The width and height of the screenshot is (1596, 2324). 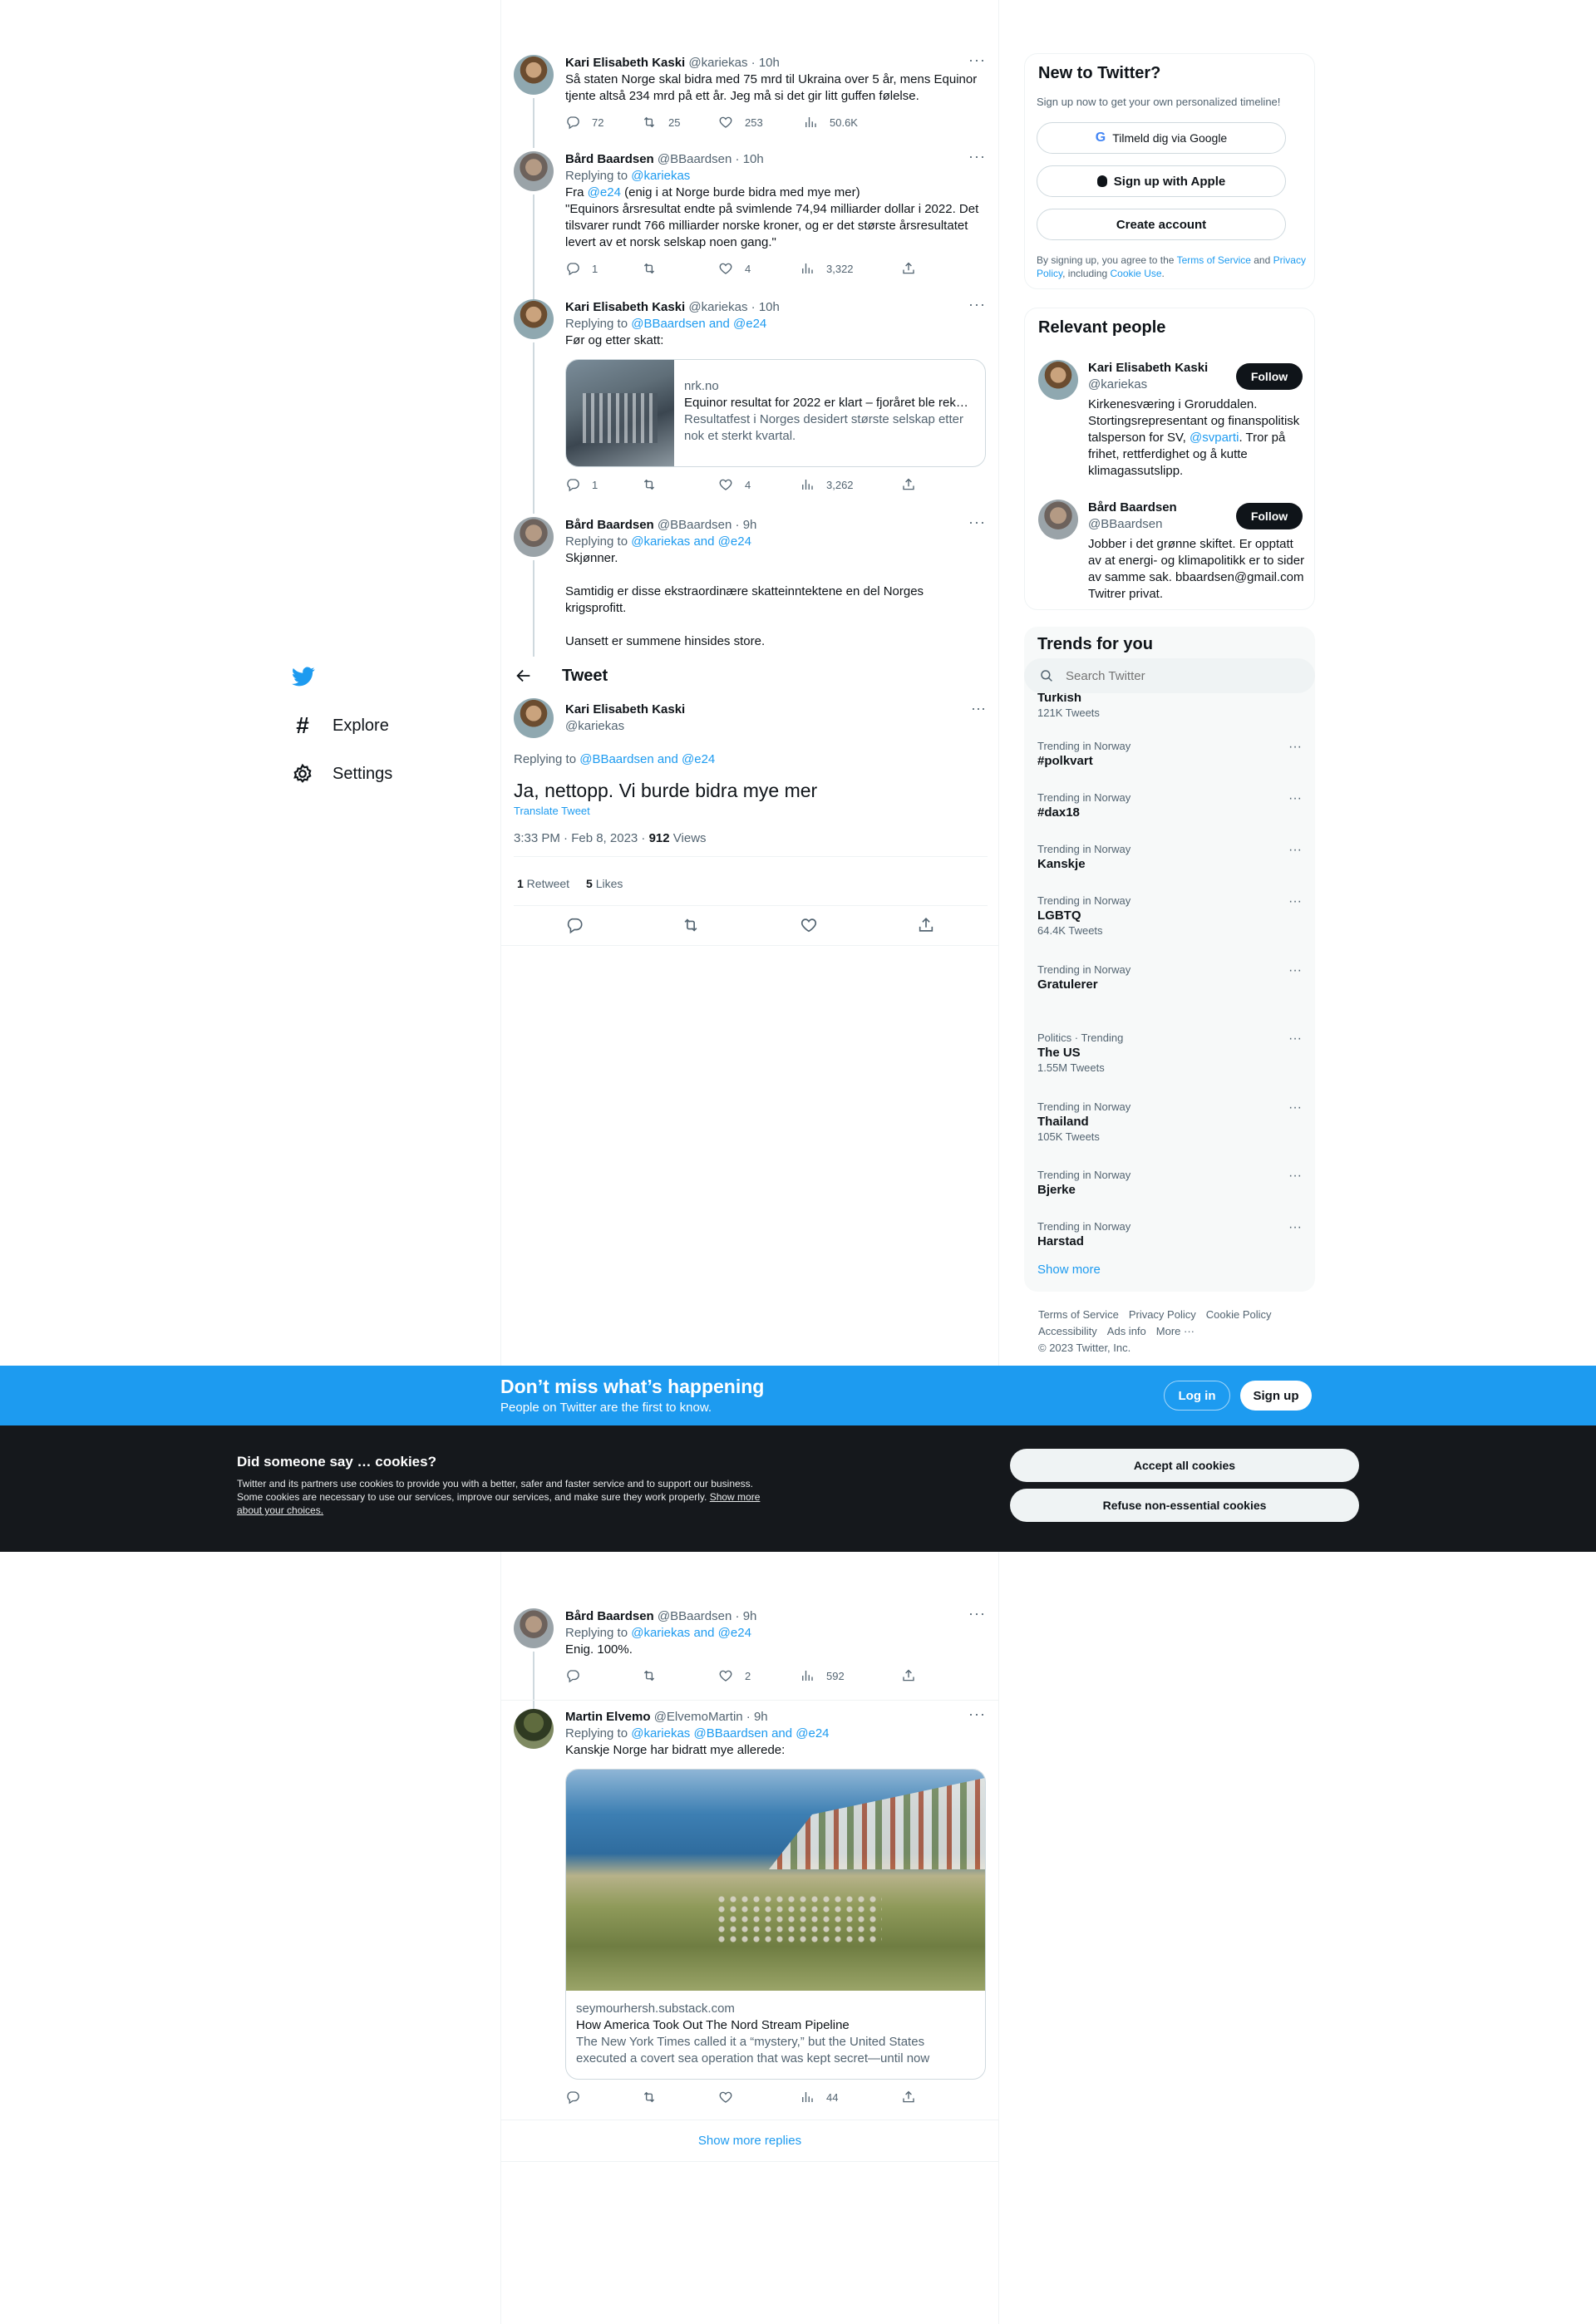 What do you see at coordinates (660, 176) in the screenshot?
I see `replying-to-link: @kariekas` at bounding box center [660, 176].